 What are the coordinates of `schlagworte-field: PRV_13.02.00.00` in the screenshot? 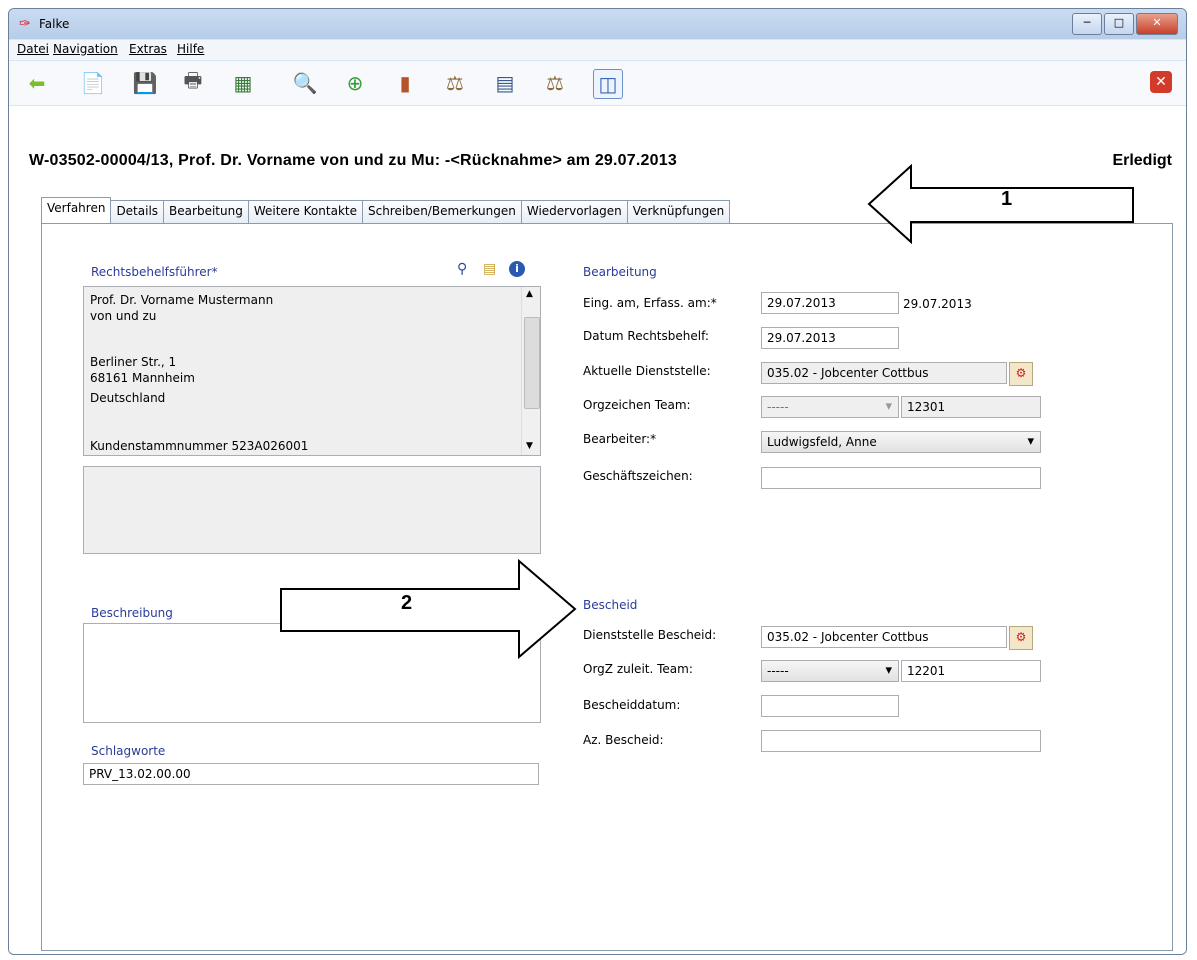 It's located at (311, 774).